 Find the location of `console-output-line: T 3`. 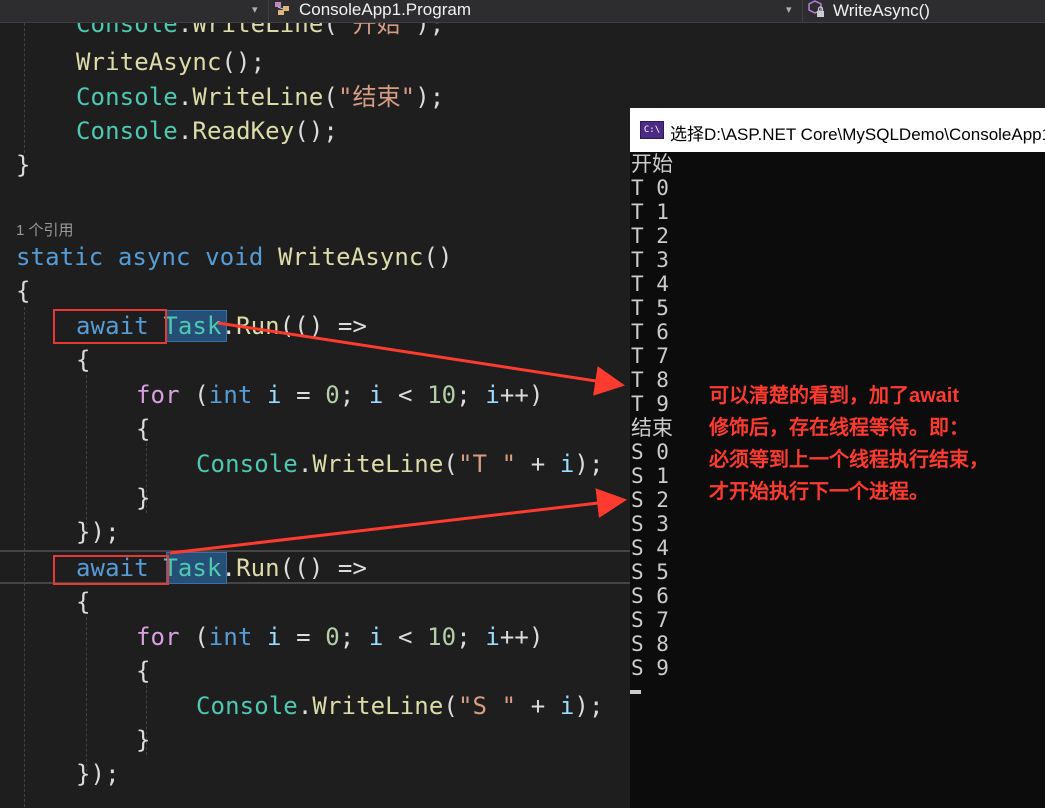

console-output-line: T 3 is located at coordinates (650, 260).